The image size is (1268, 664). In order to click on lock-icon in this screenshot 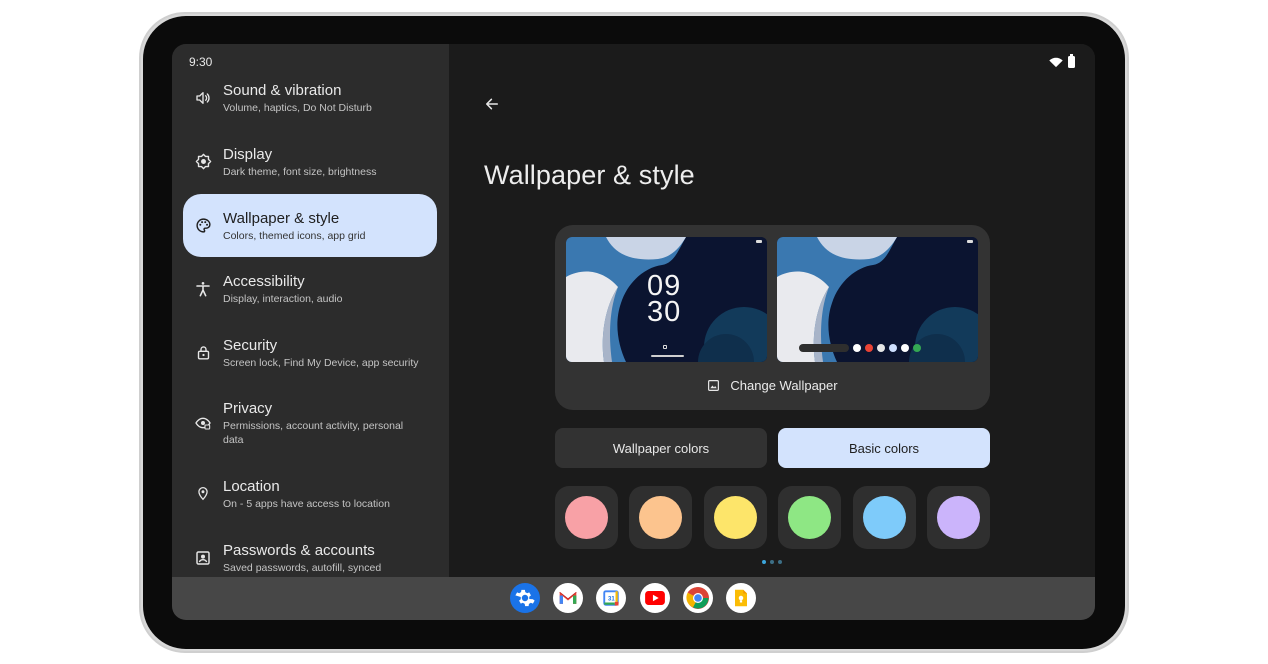, I will do `click(203, 353)`.